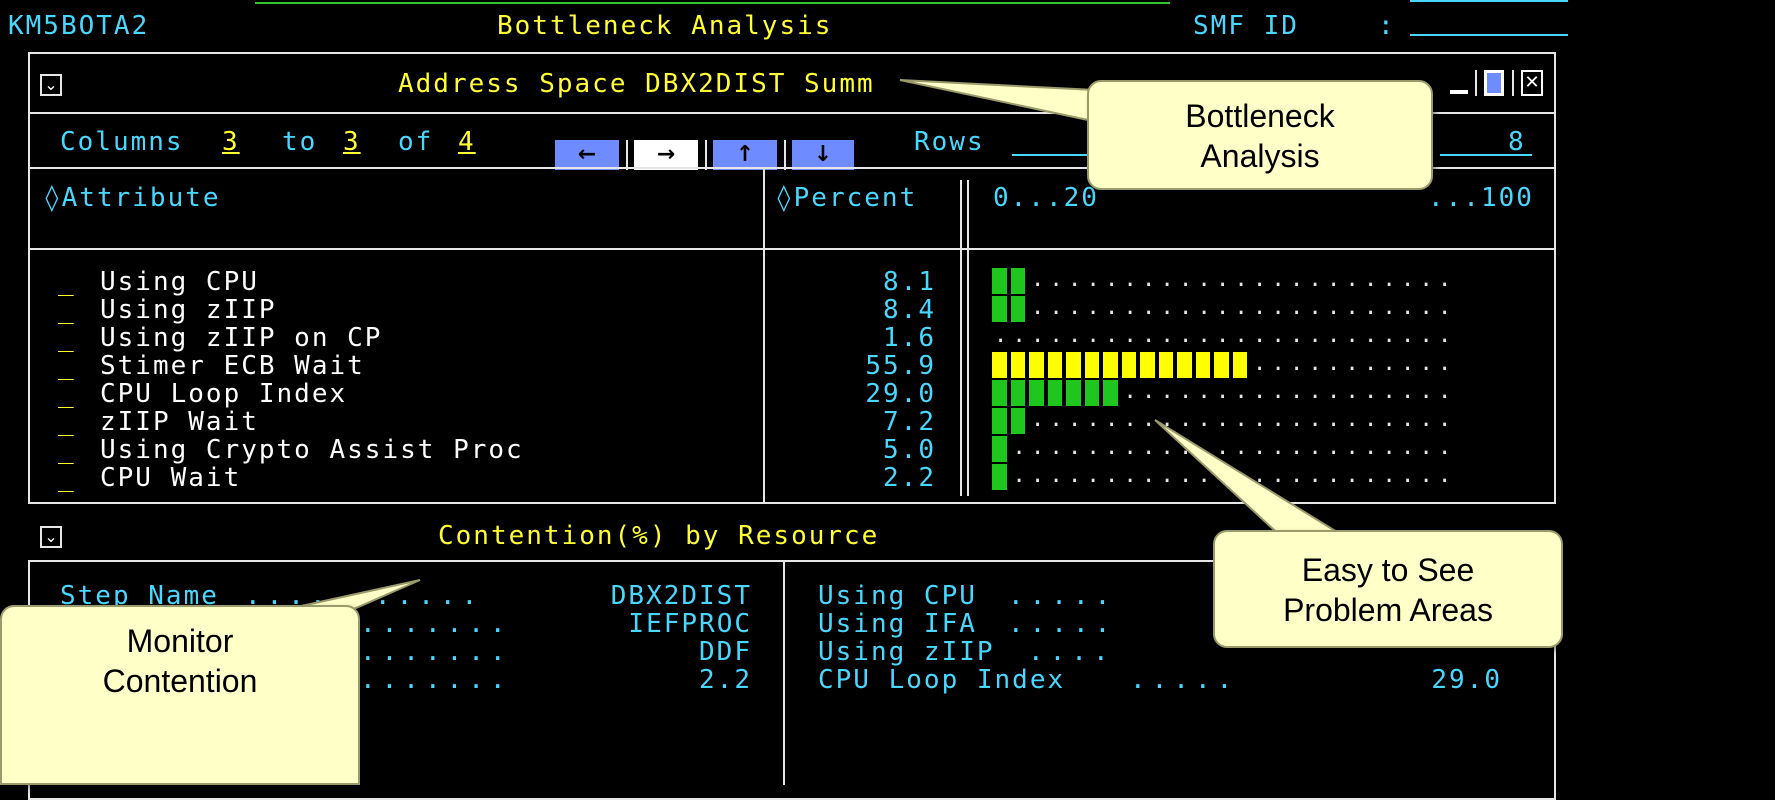  What do you see at coordinates (1388, 589) in the screenshot?
I see `problem-areas-callout: Easy to See Problem Areas` at bounding box center [1388, 589].